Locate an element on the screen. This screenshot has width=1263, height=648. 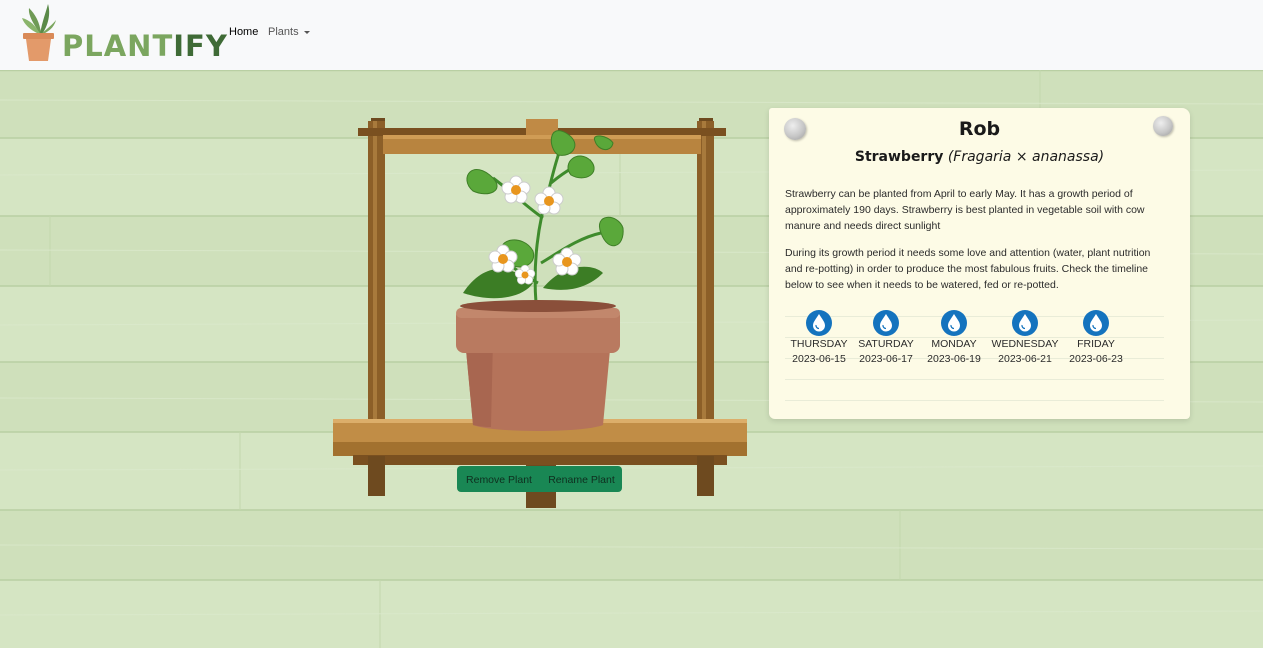
timeline-date: 2023-06-17 is located at coordinates (886, 359).